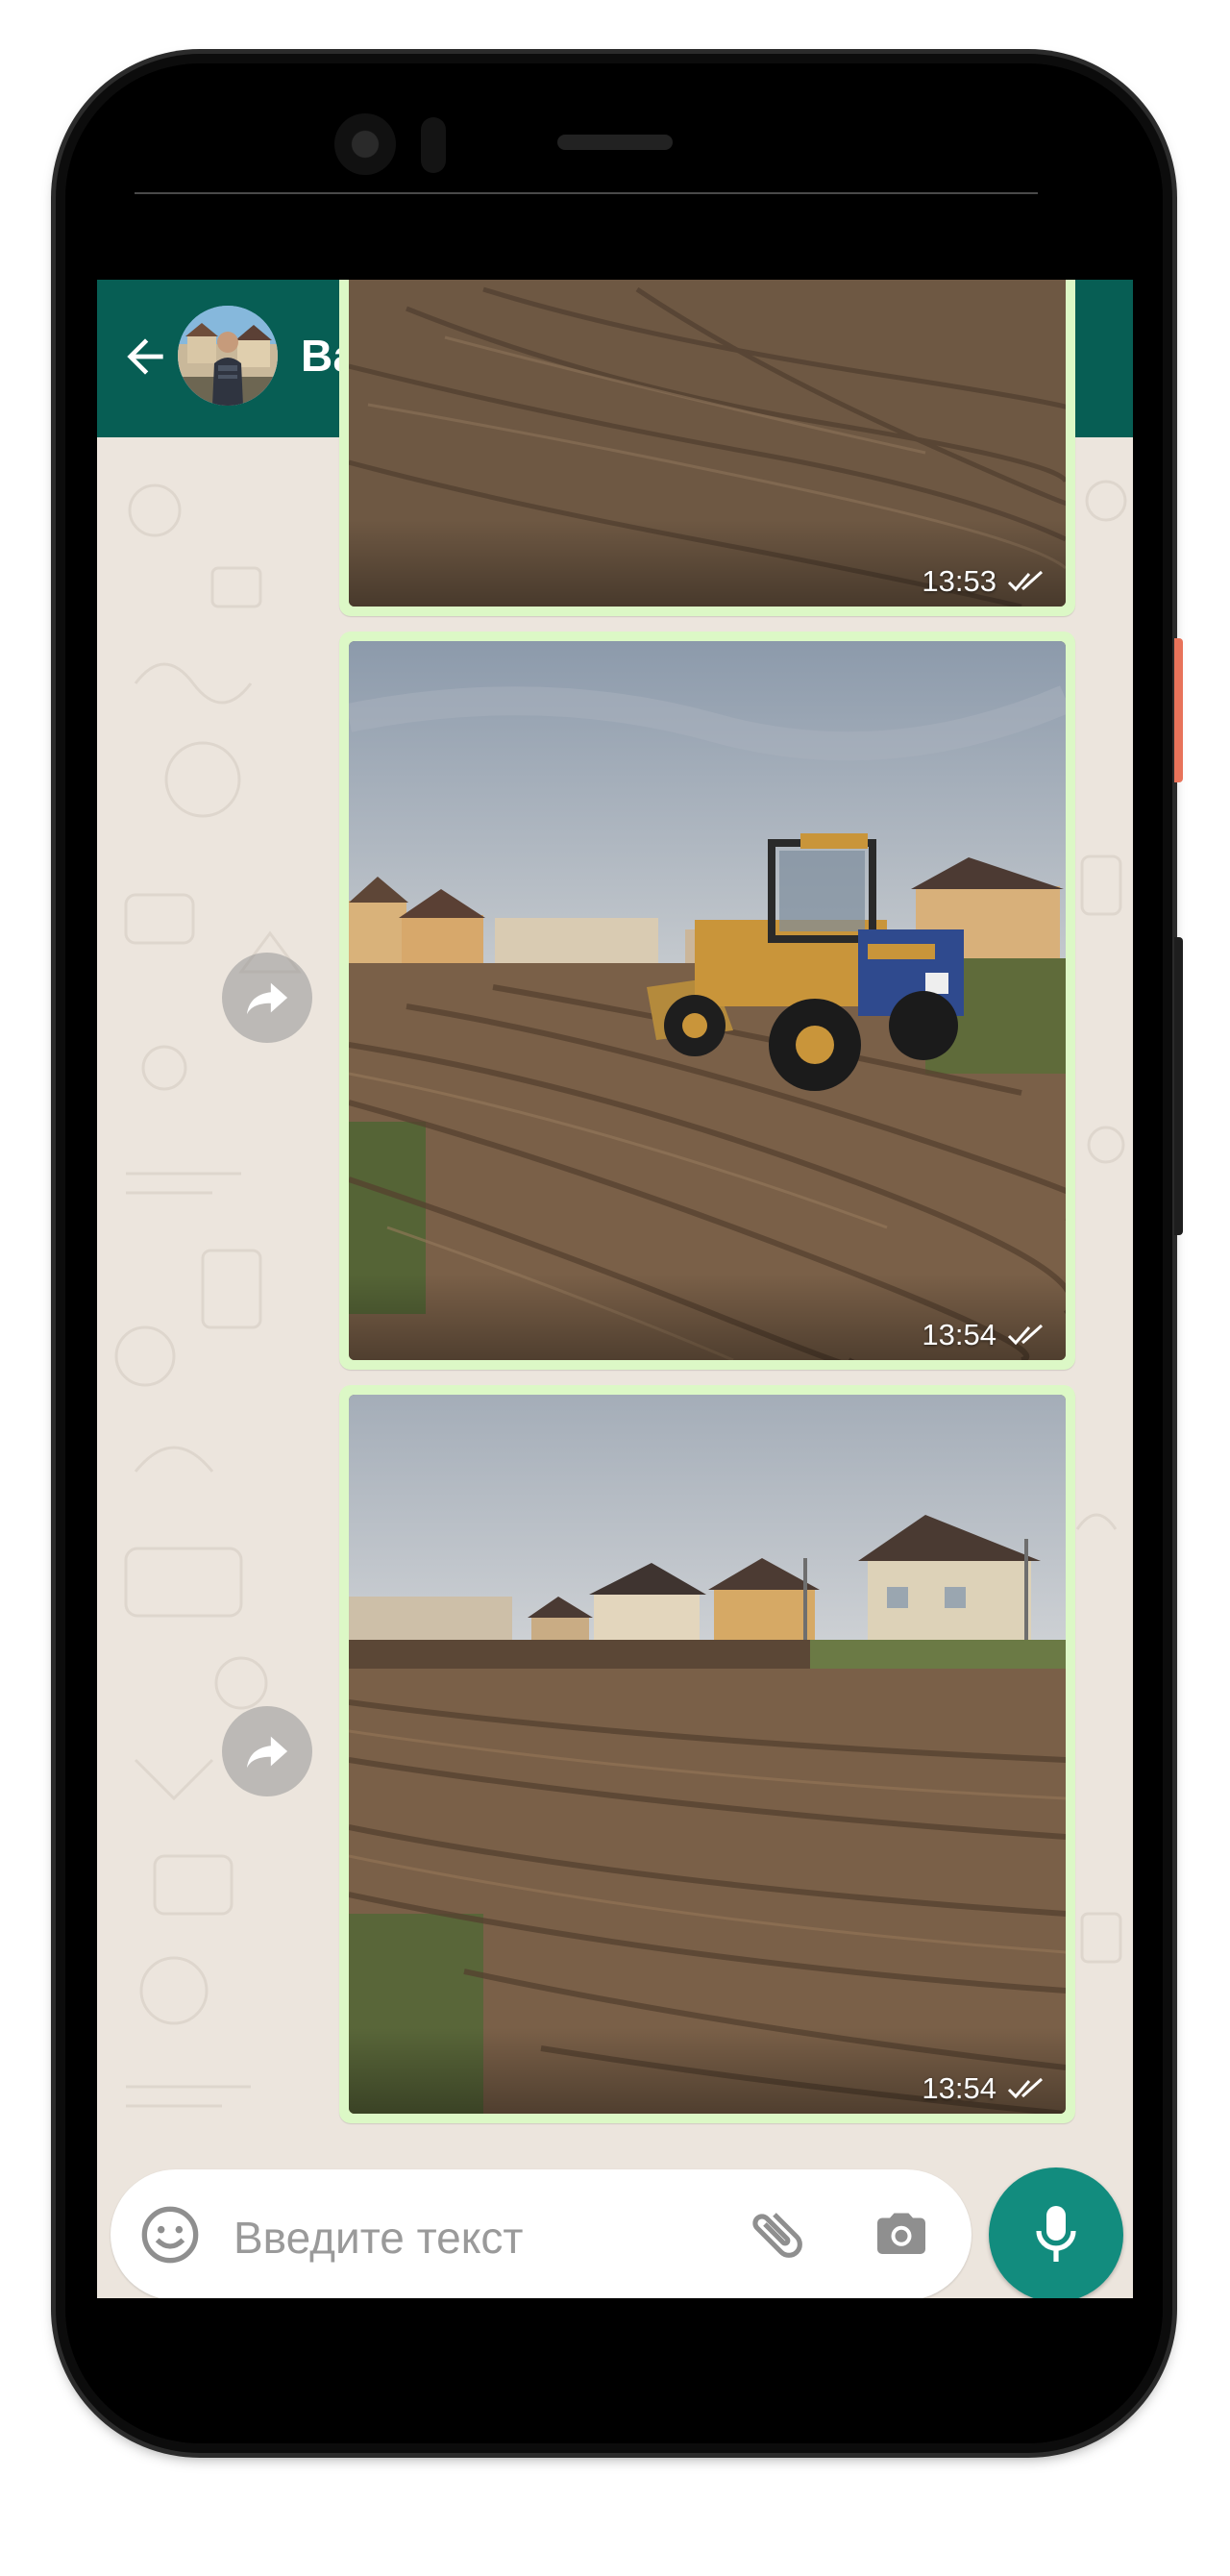  I want to click on earpiece-speaker, so click(615, 142).